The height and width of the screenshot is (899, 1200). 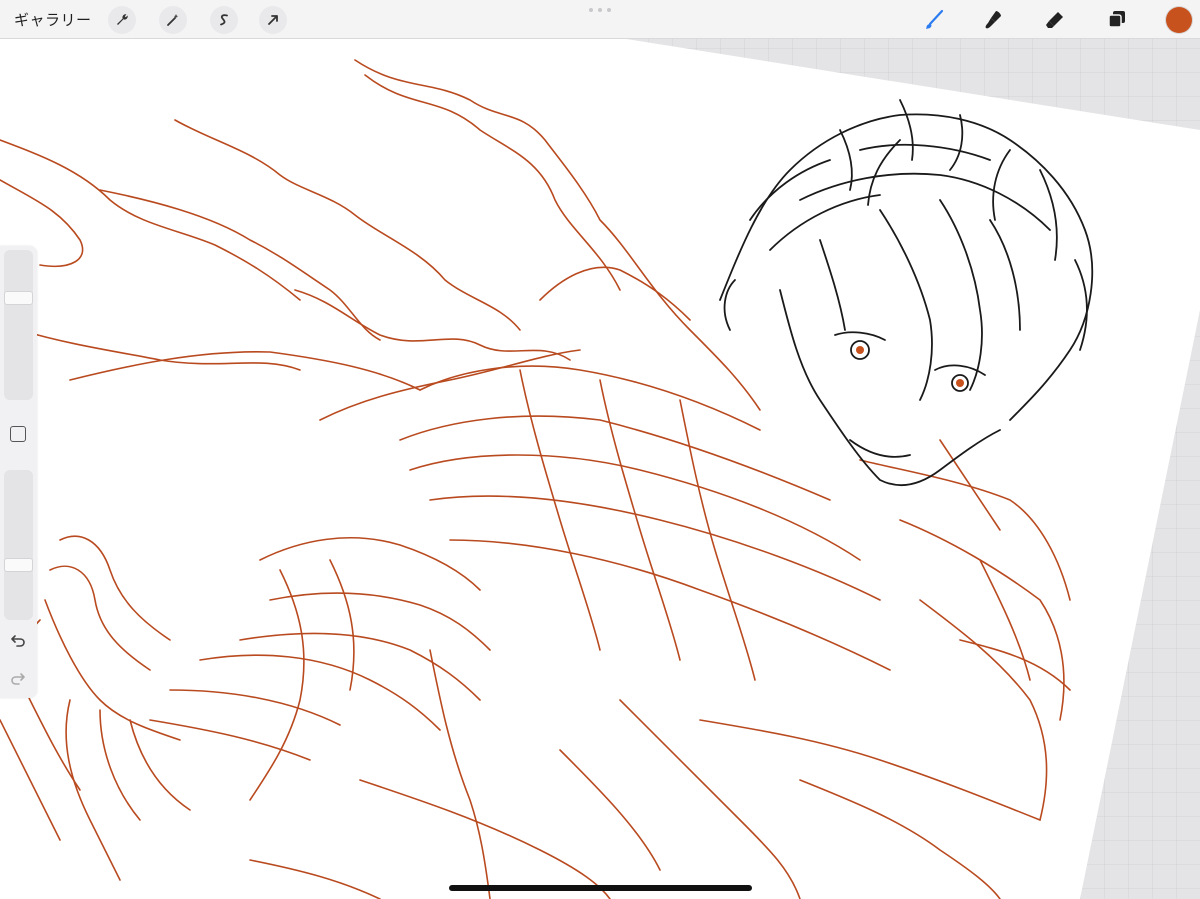 I want to click on eraser-icon, so click(x=1054, y=20).